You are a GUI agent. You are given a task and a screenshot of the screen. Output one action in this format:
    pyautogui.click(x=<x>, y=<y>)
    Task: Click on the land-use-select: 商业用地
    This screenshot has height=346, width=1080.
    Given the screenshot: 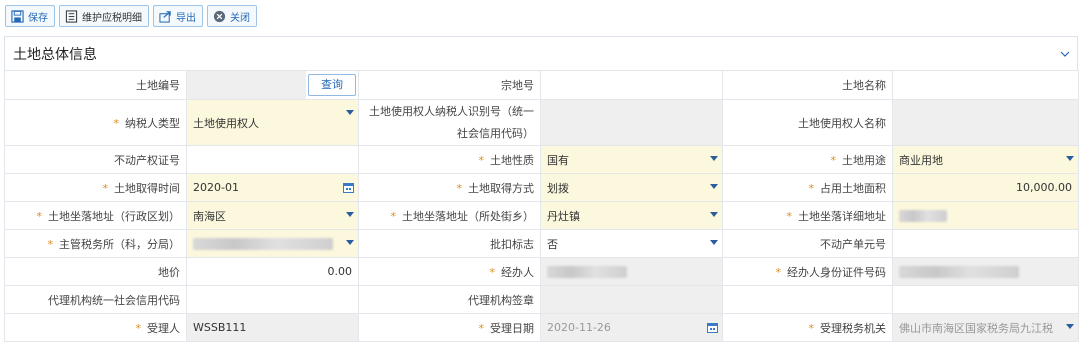 What is the action you would take?
    pyautogui.click(x=985, y=159)
    